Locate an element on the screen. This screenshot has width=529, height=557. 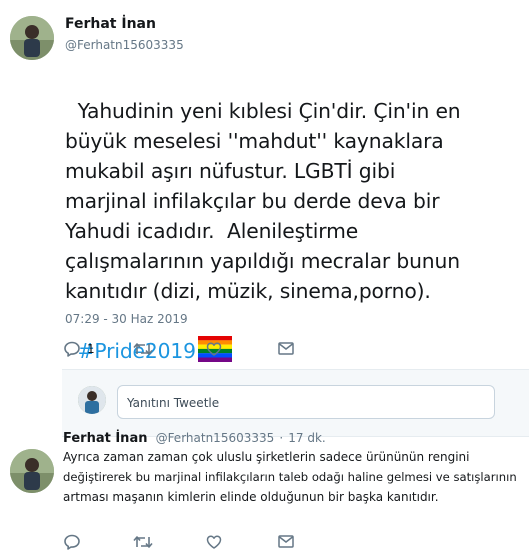
retweet-button is located at coordinates (143, 349).